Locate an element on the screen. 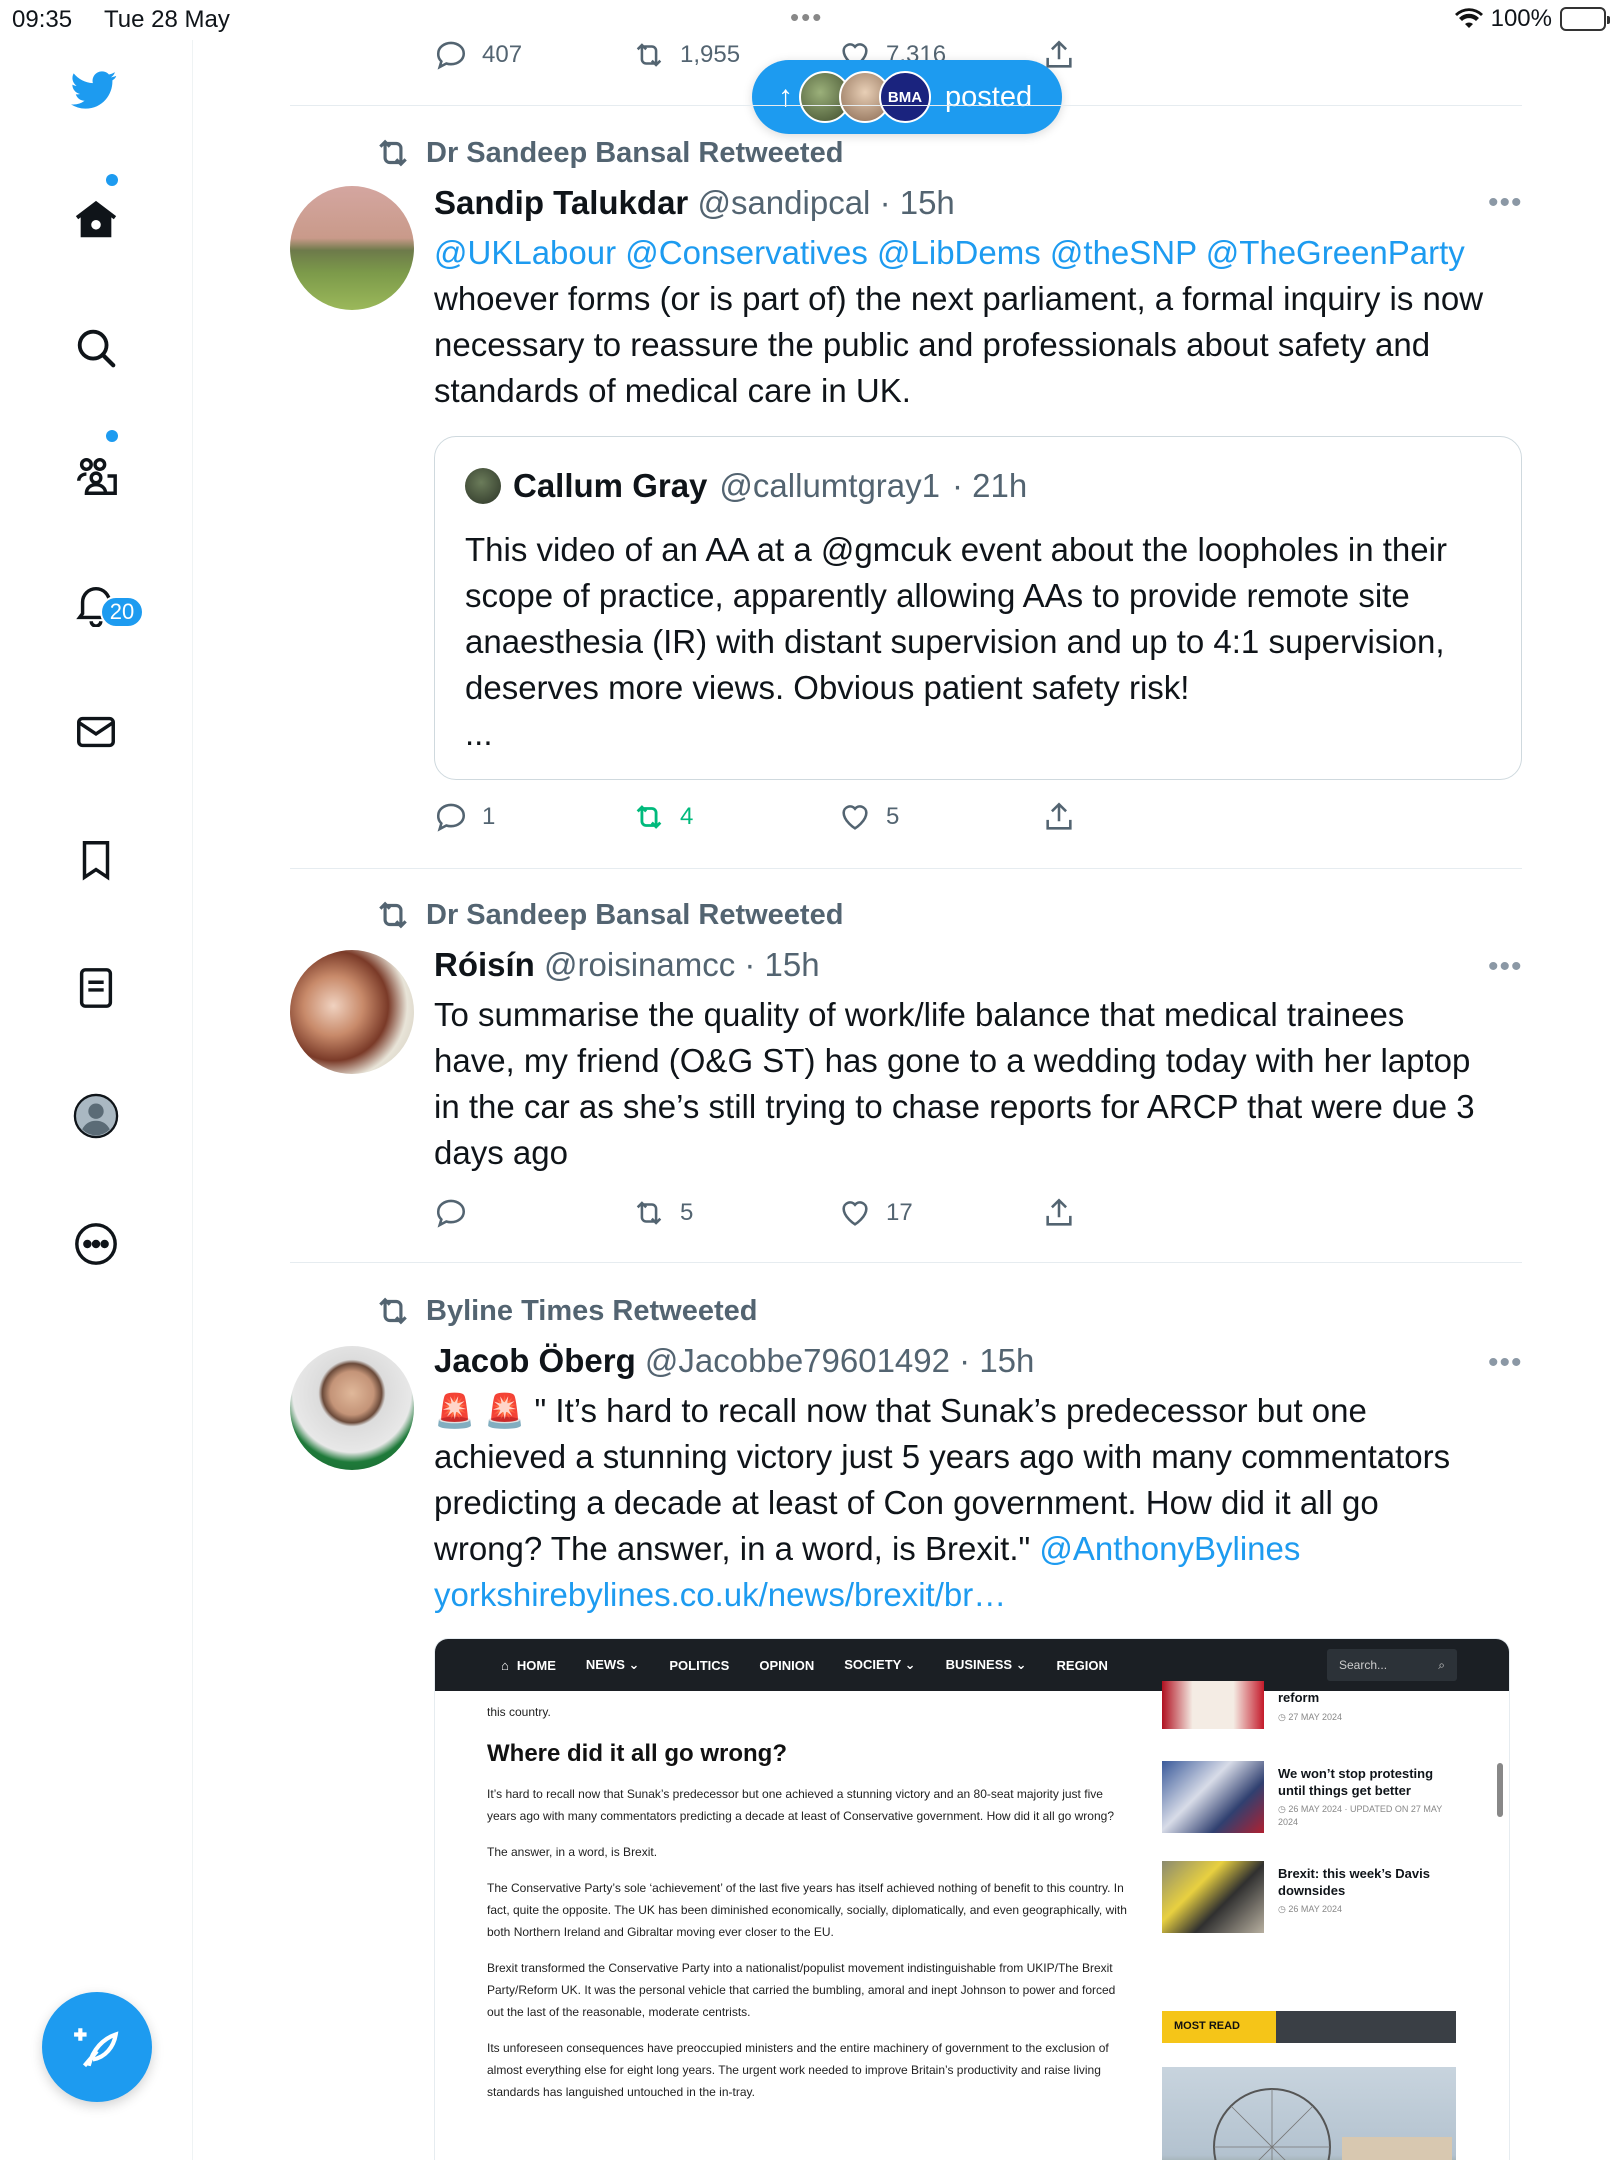 The height and width of the screenshot is (2160, 1620). scrollbar is located at coordinates (1500, 1790).